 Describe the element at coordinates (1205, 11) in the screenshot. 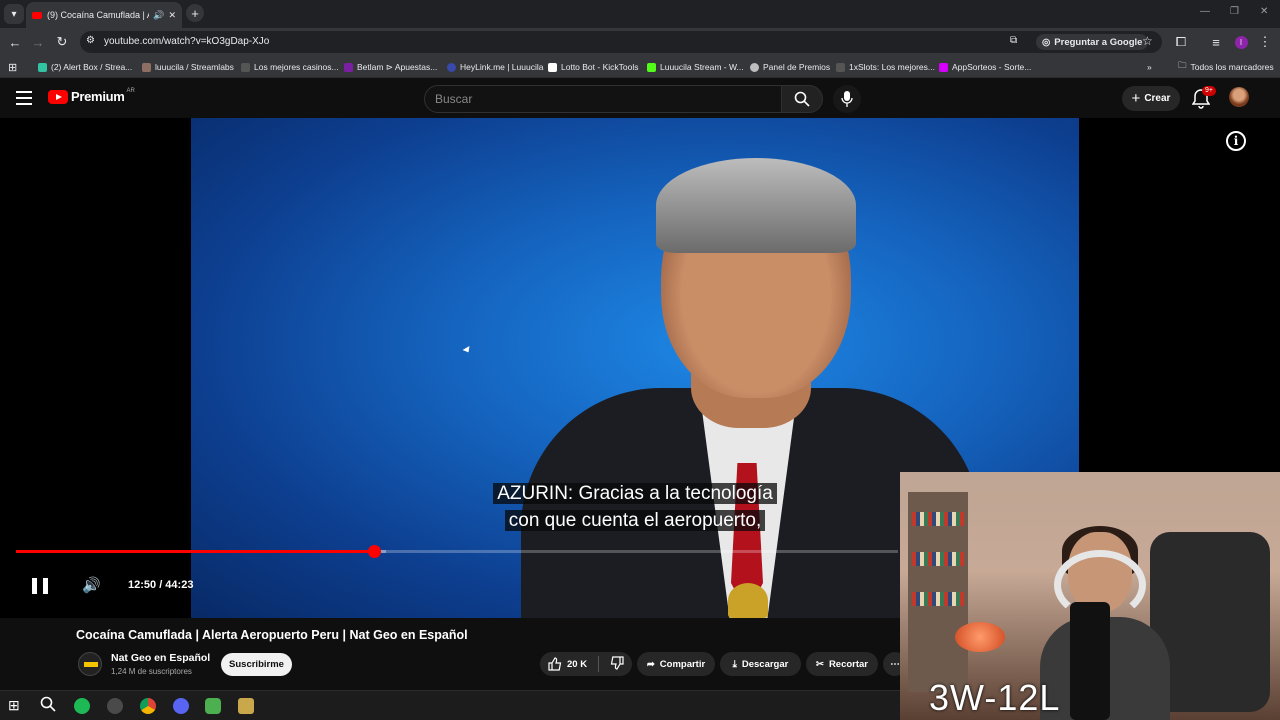

I see `minimize-icon: —` at that location.